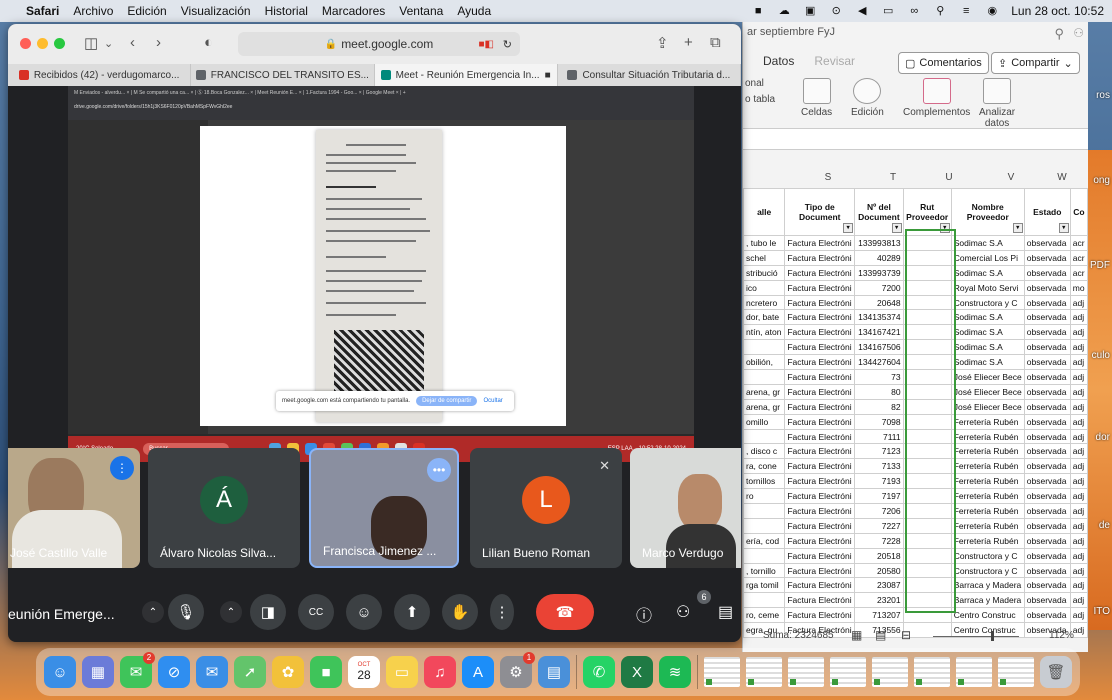 The height and width of the screenshot is (700, 1112). Describe the element at coordinates (1011, 178) in the screenshot. I see `column-header: V` at that location.